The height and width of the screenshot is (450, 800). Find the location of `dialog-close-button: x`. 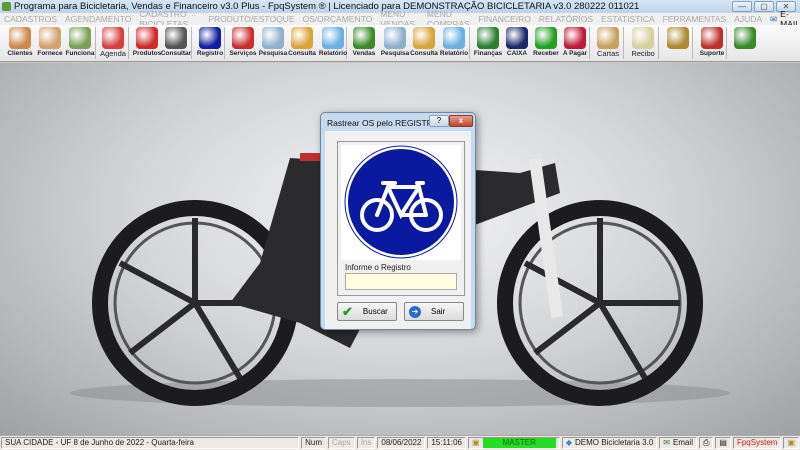

dialog-close-button: x is located at coordinates (461, 121).